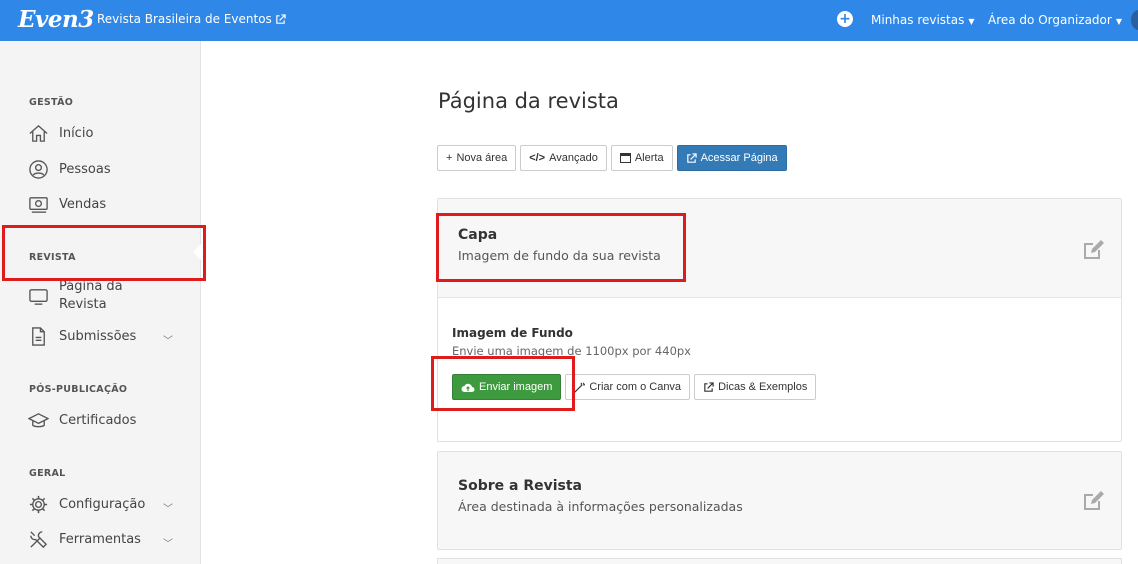 Image resolution: width=1138 pixels, height=564 pixels. What do you see at coordinates (779, 561) in the screenshot?
I see `next-card-edge` at bounding box center [779, 561].